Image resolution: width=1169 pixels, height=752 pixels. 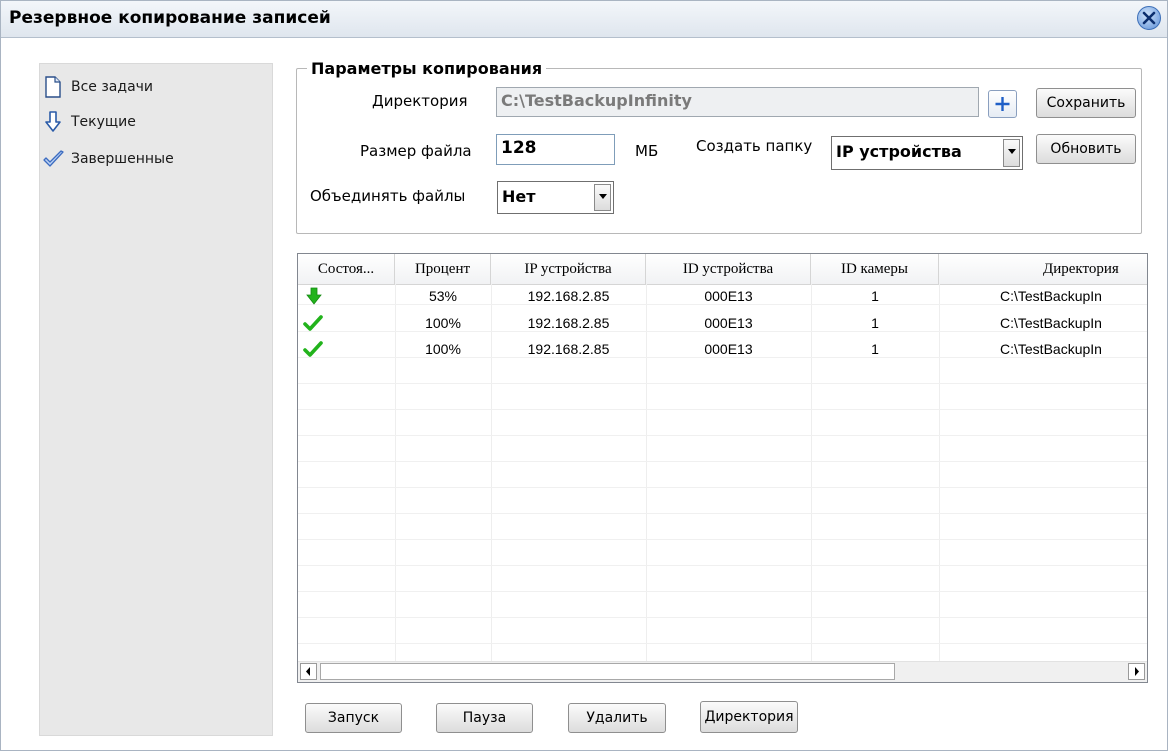 I want to click on row-percent: 53%, so click(x=443, y=296).